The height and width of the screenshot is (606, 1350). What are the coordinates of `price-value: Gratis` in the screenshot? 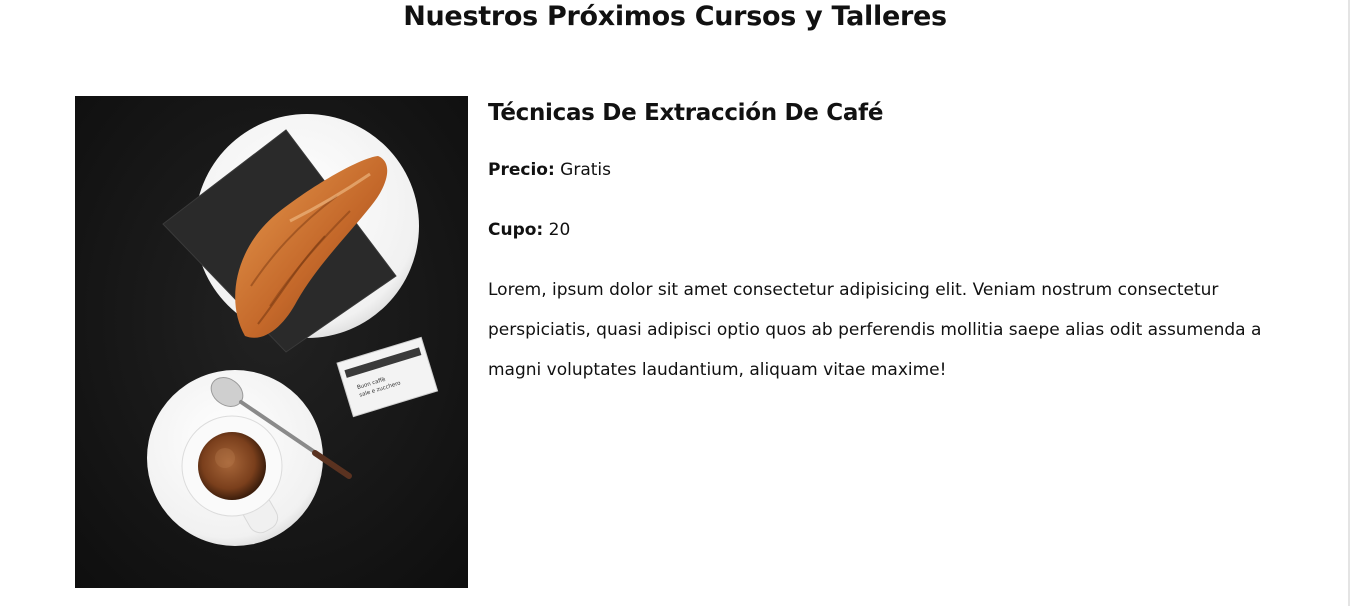 It's located at (585, 170).